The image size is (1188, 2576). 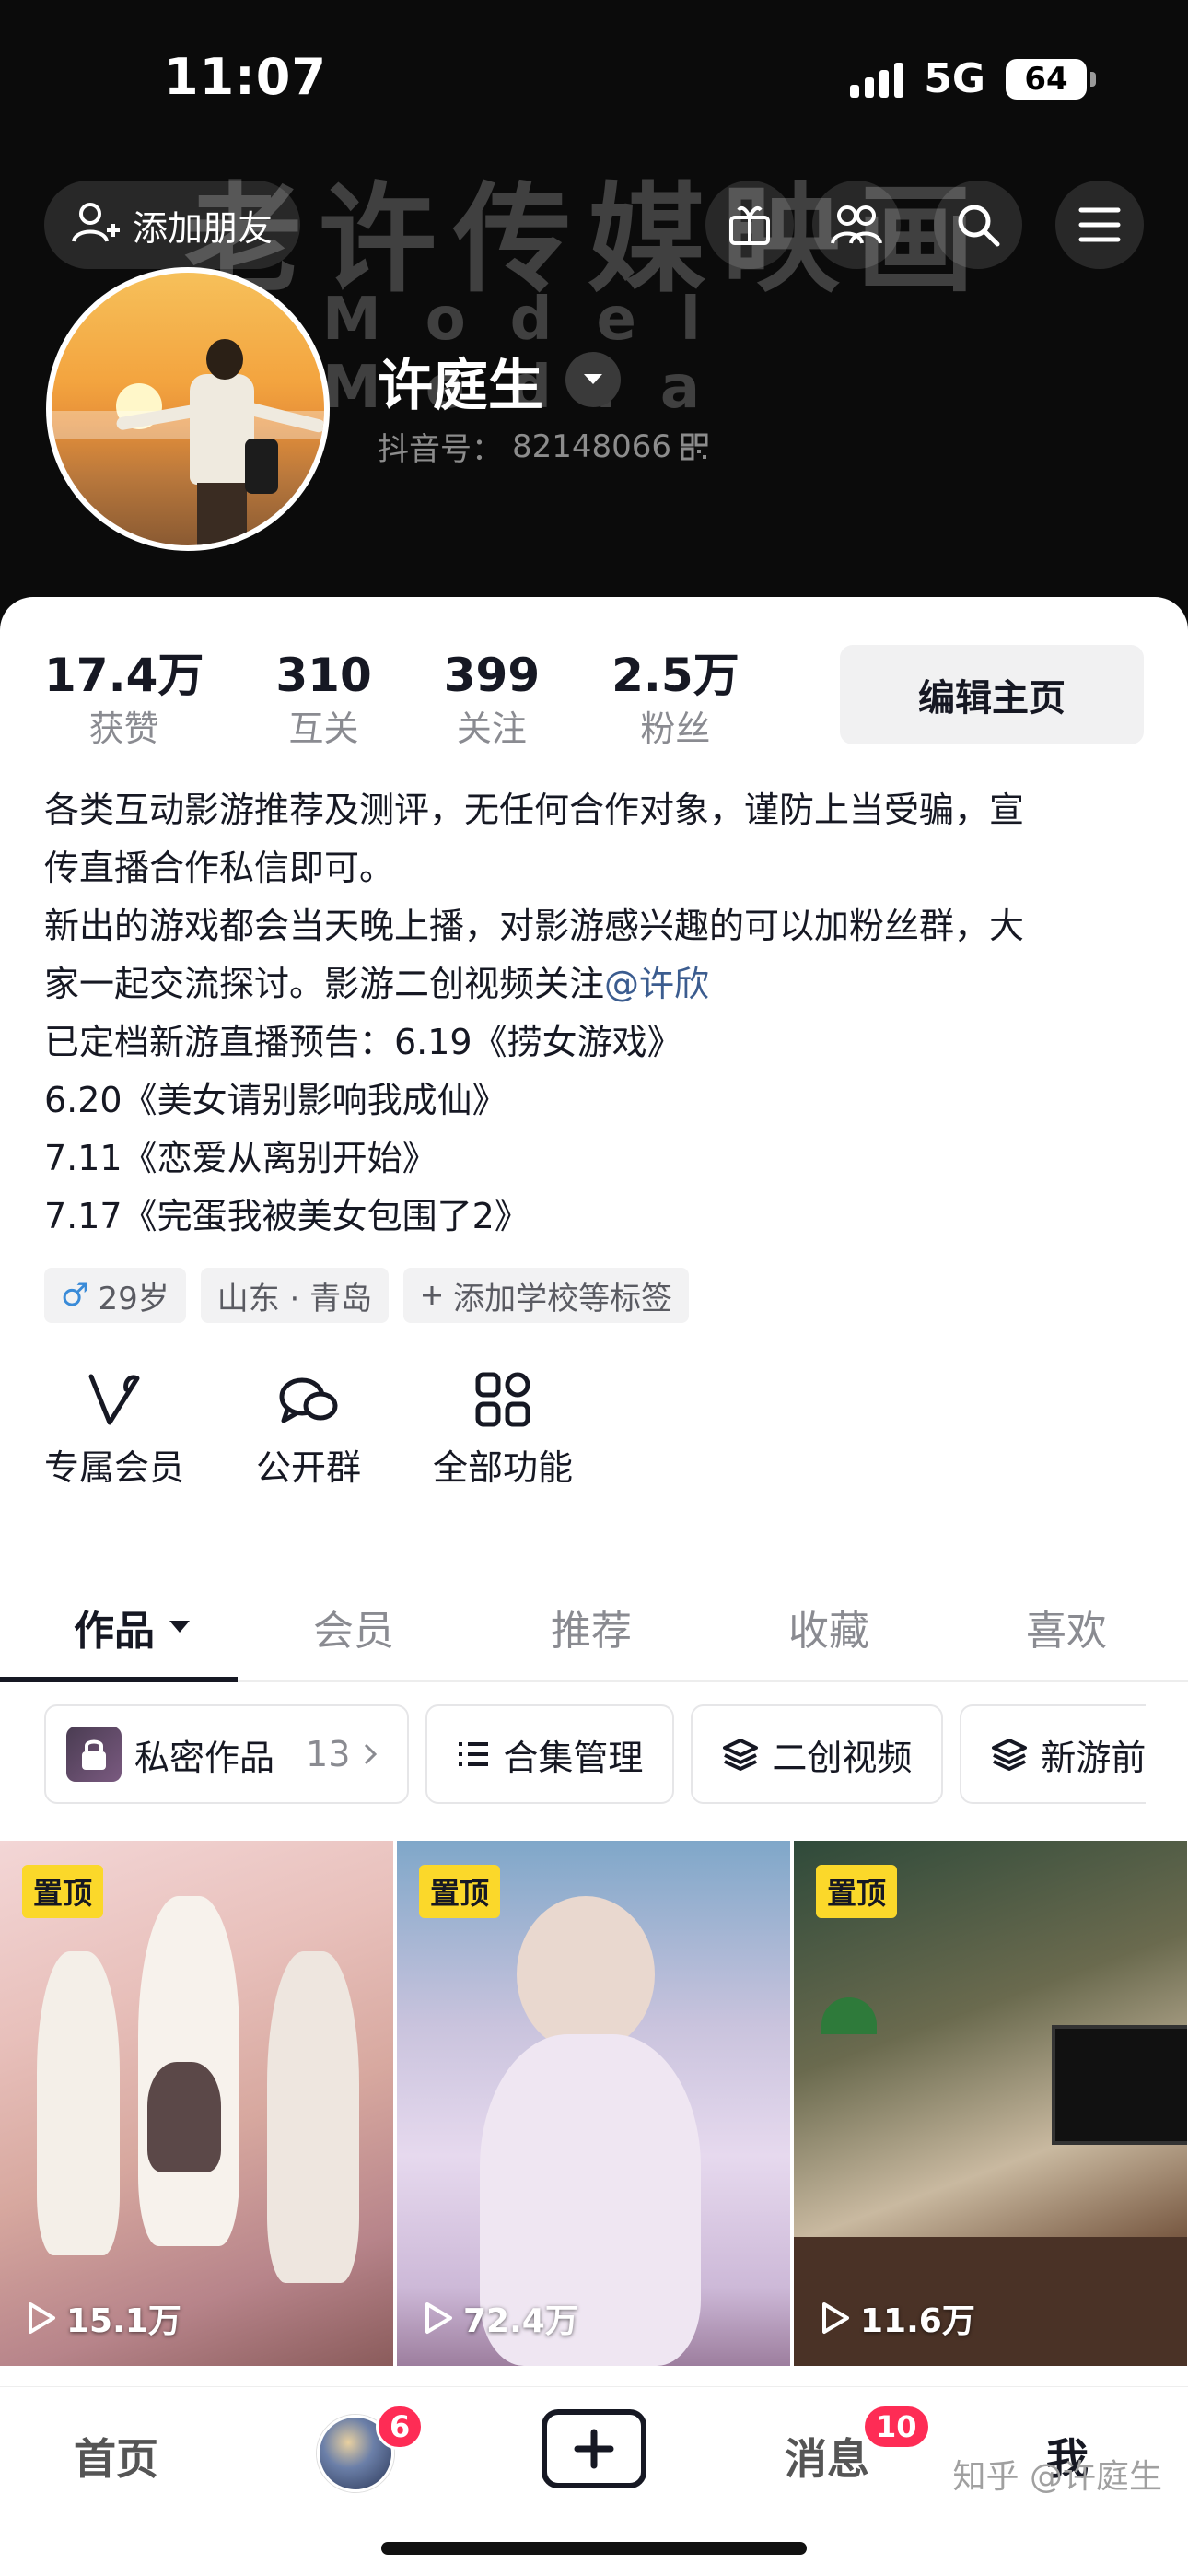 What do you see at coordinates (978, 225) in the screenshot?
I see `search-button` at bounding box center [978, 225].